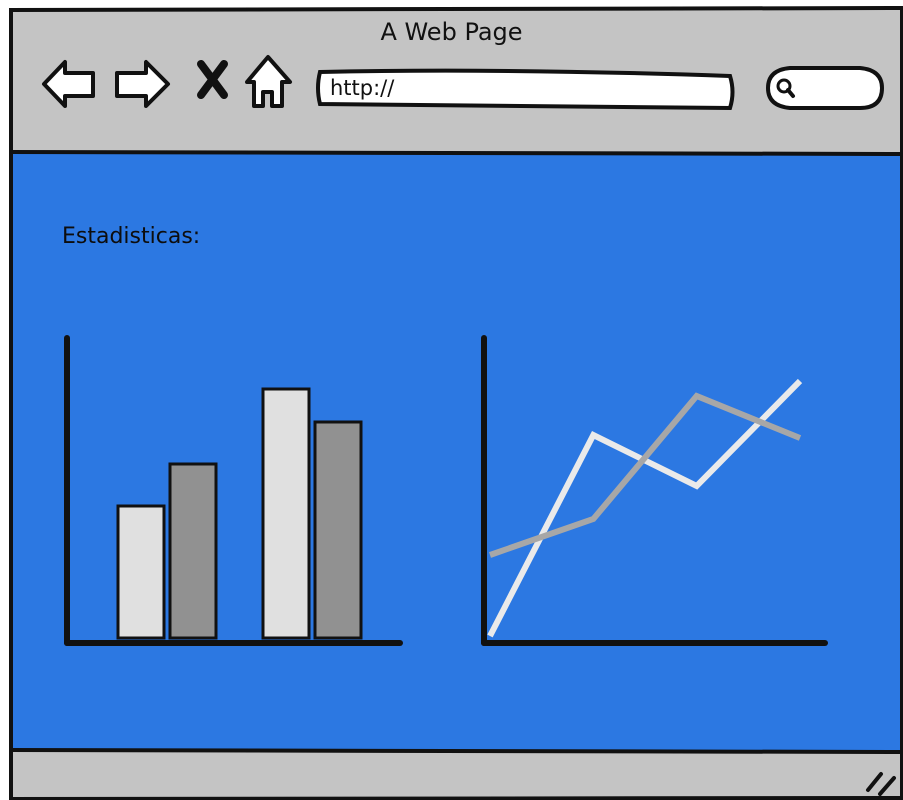 The width and height of the screenshot is (903, 800). I want to click on close-x-icon, so click(212, 79).